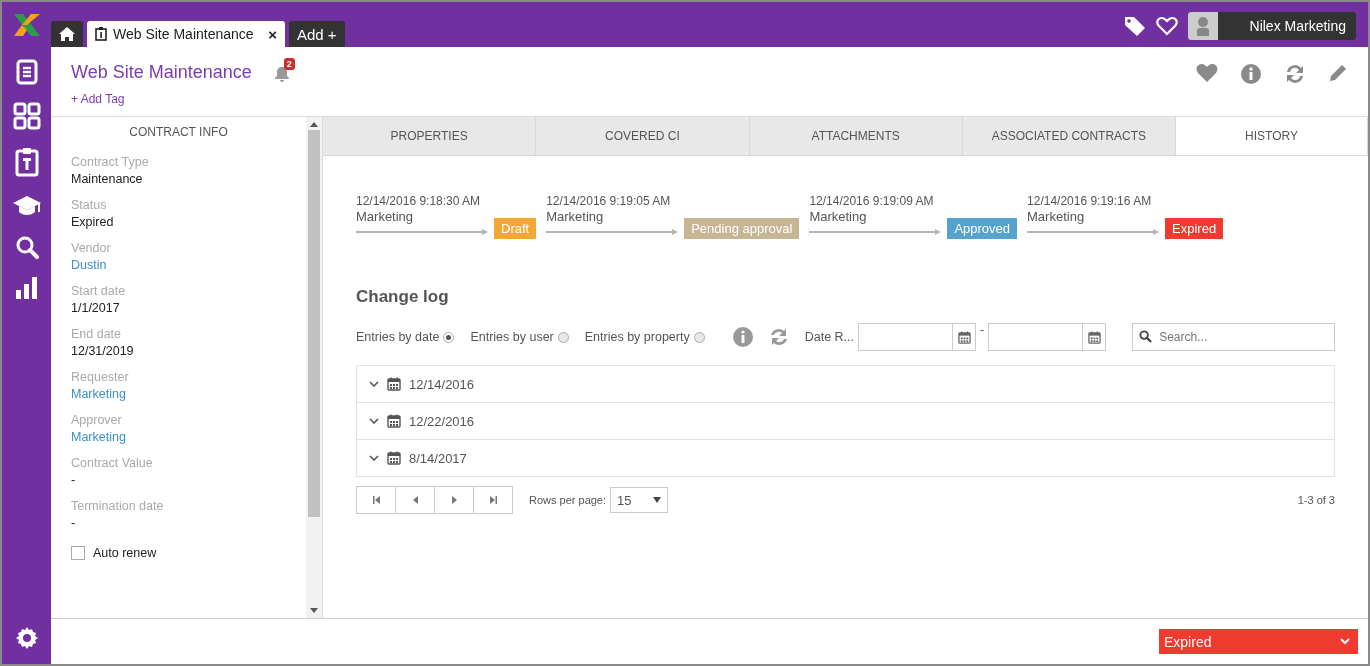 This screenshot has width=1370, height=666. I want to click on home-icon, so click(67, 34).